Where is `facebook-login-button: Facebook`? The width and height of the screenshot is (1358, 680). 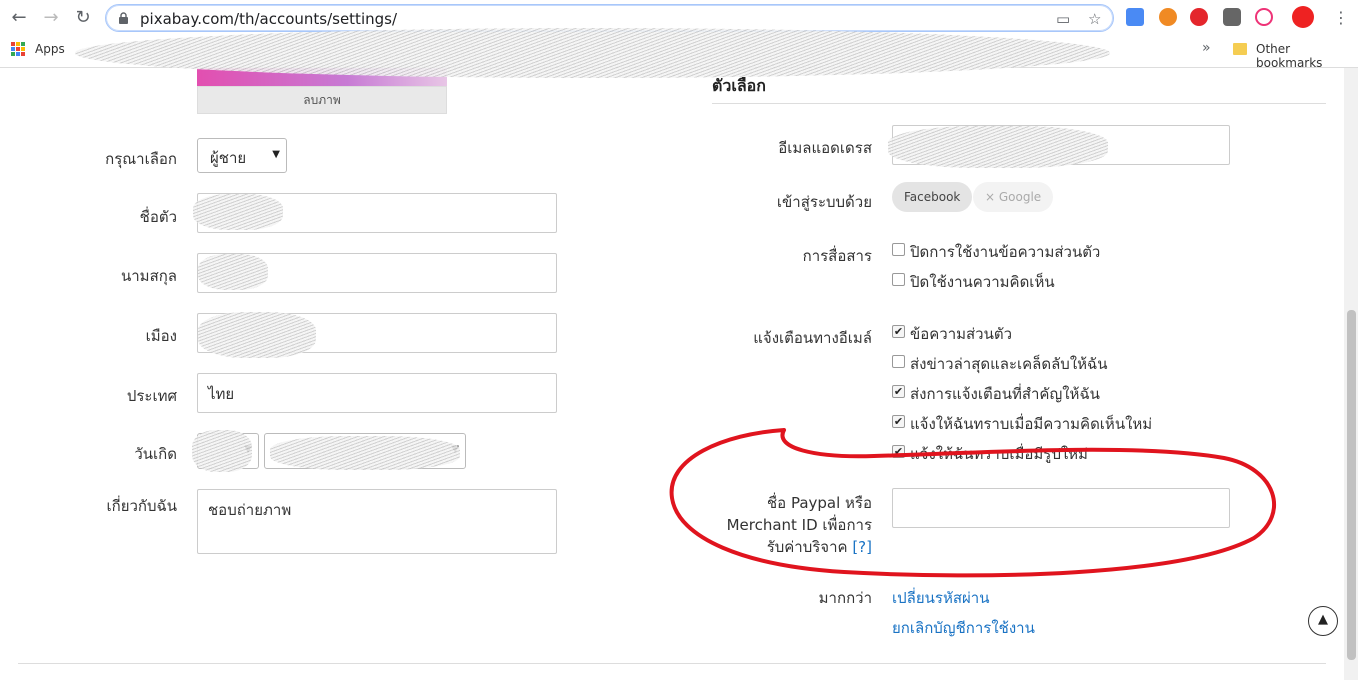
facebook-login-button: Facebook is located at coordinates (932, 197).